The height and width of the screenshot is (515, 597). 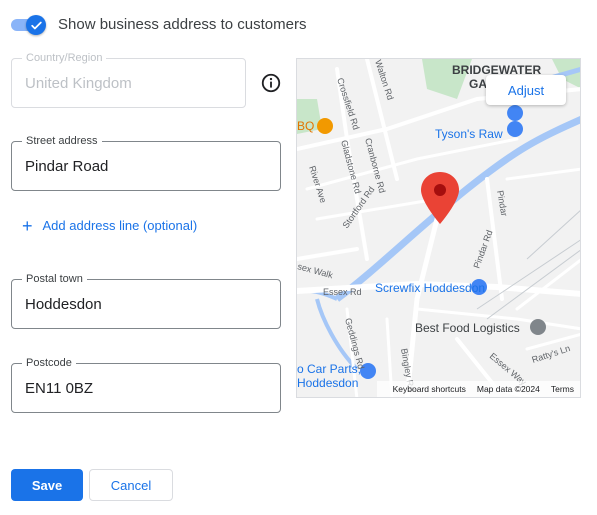 I want to click on map-label-area2: GA, so click(x=478, y=84).